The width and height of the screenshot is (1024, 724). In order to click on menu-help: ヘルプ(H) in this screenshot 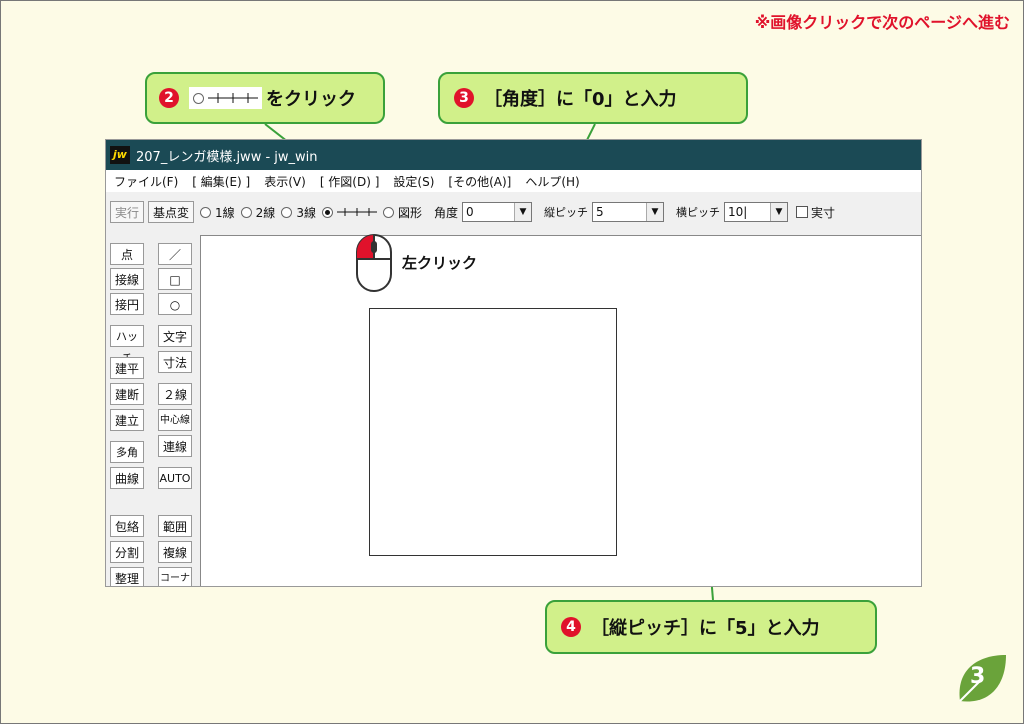, I will do `click(552, 181)`.